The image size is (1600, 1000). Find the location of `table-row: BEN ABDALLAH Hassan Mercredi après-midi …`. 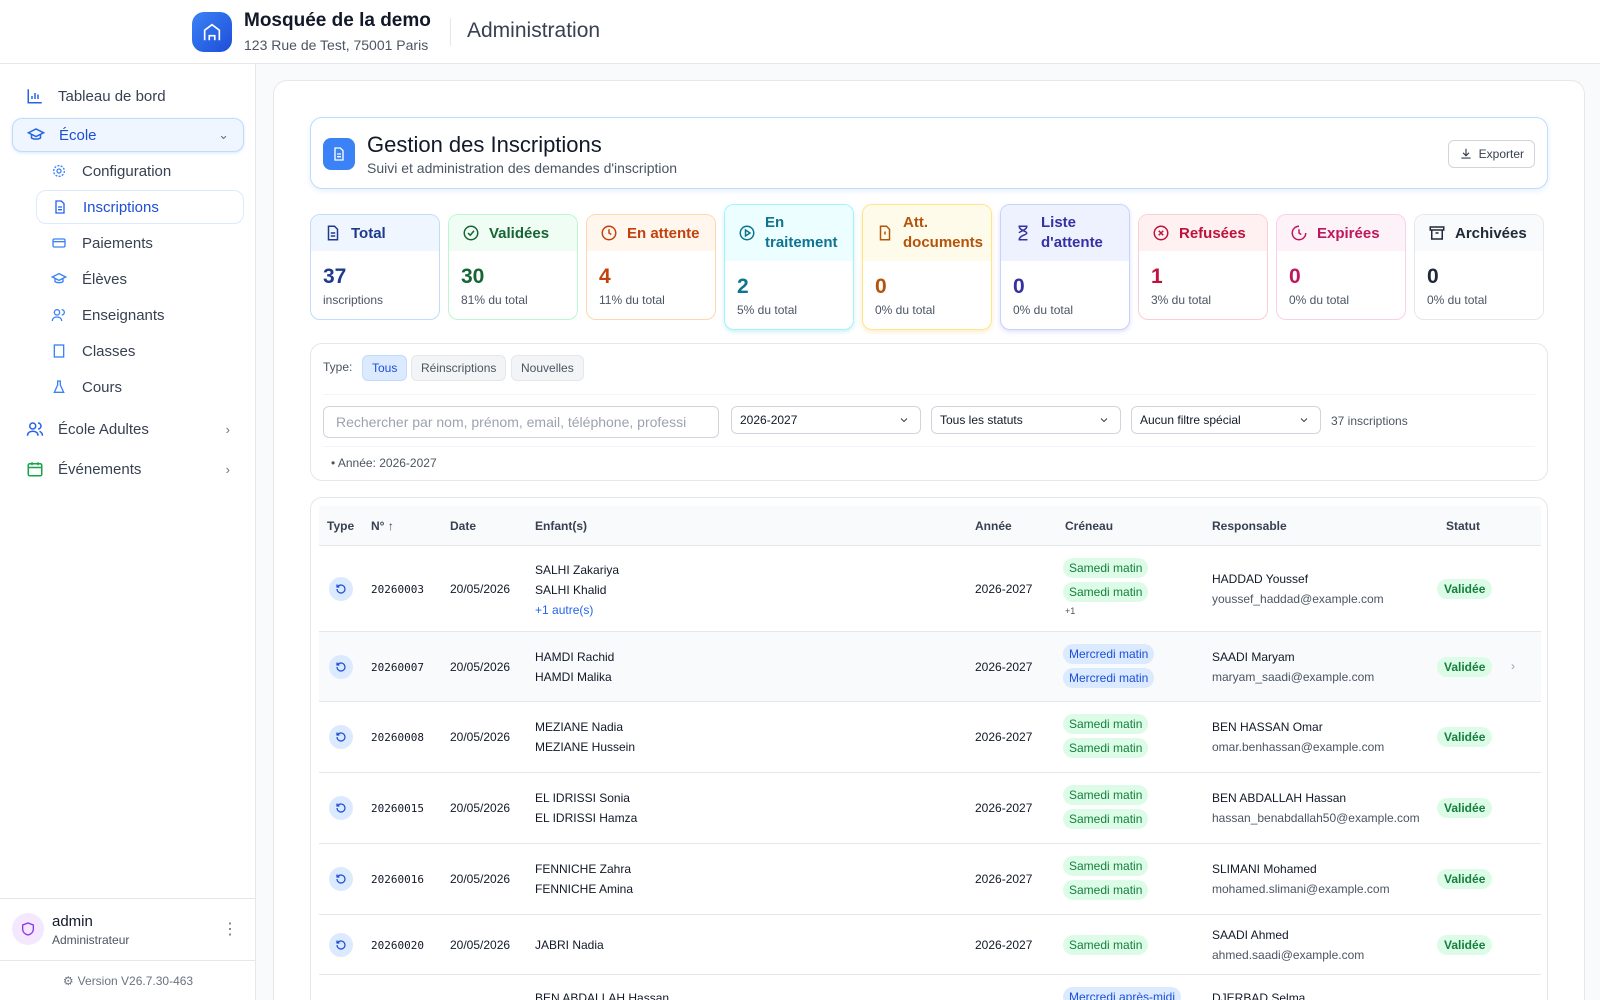

table-row: BEN ABDALLAH Hassan Mercredi après-midi … is located at coordinates (930, 987).